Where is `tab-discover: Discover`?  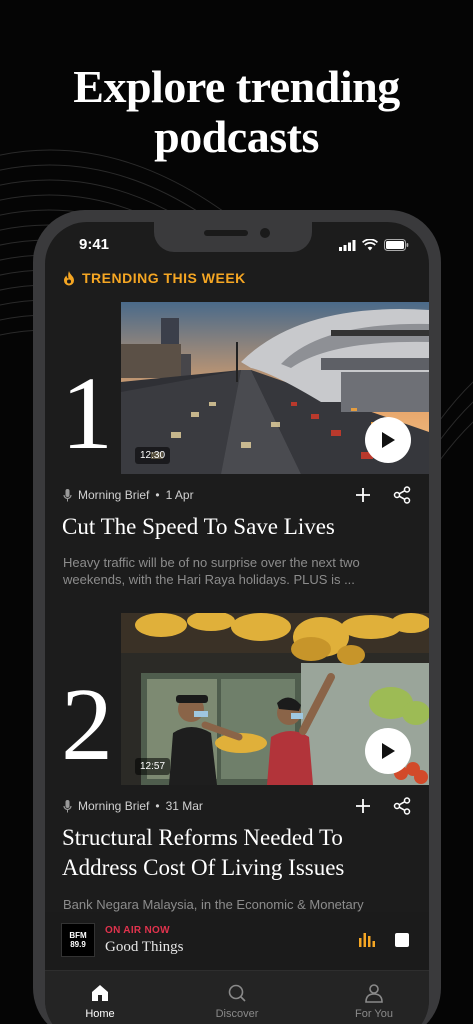 tab-discover: Discover is located at coordinates (237, 1001).